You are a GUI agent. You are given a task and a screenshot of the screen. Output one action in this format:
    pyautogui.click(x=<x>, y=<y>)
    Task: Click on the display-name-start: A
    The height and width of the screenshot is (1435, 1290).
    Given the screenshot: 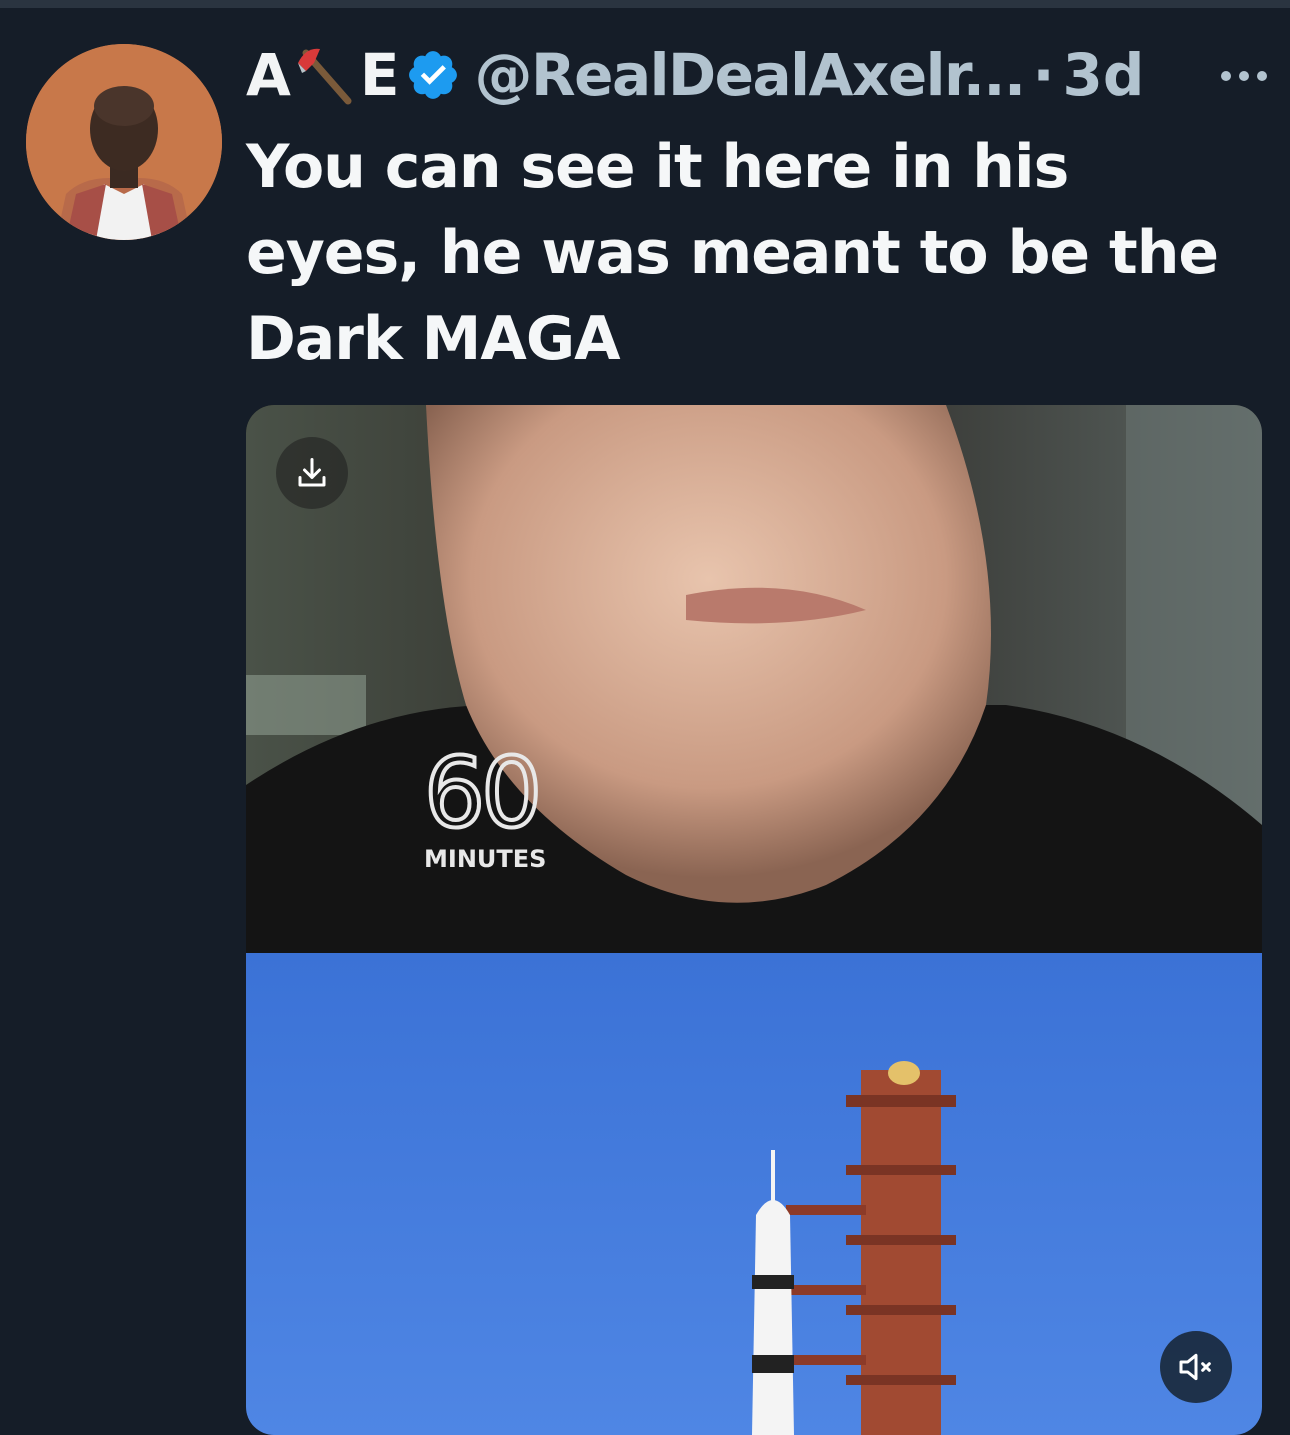 What is the action you would take?
    pyautogui.click(x=268, y=75)
    